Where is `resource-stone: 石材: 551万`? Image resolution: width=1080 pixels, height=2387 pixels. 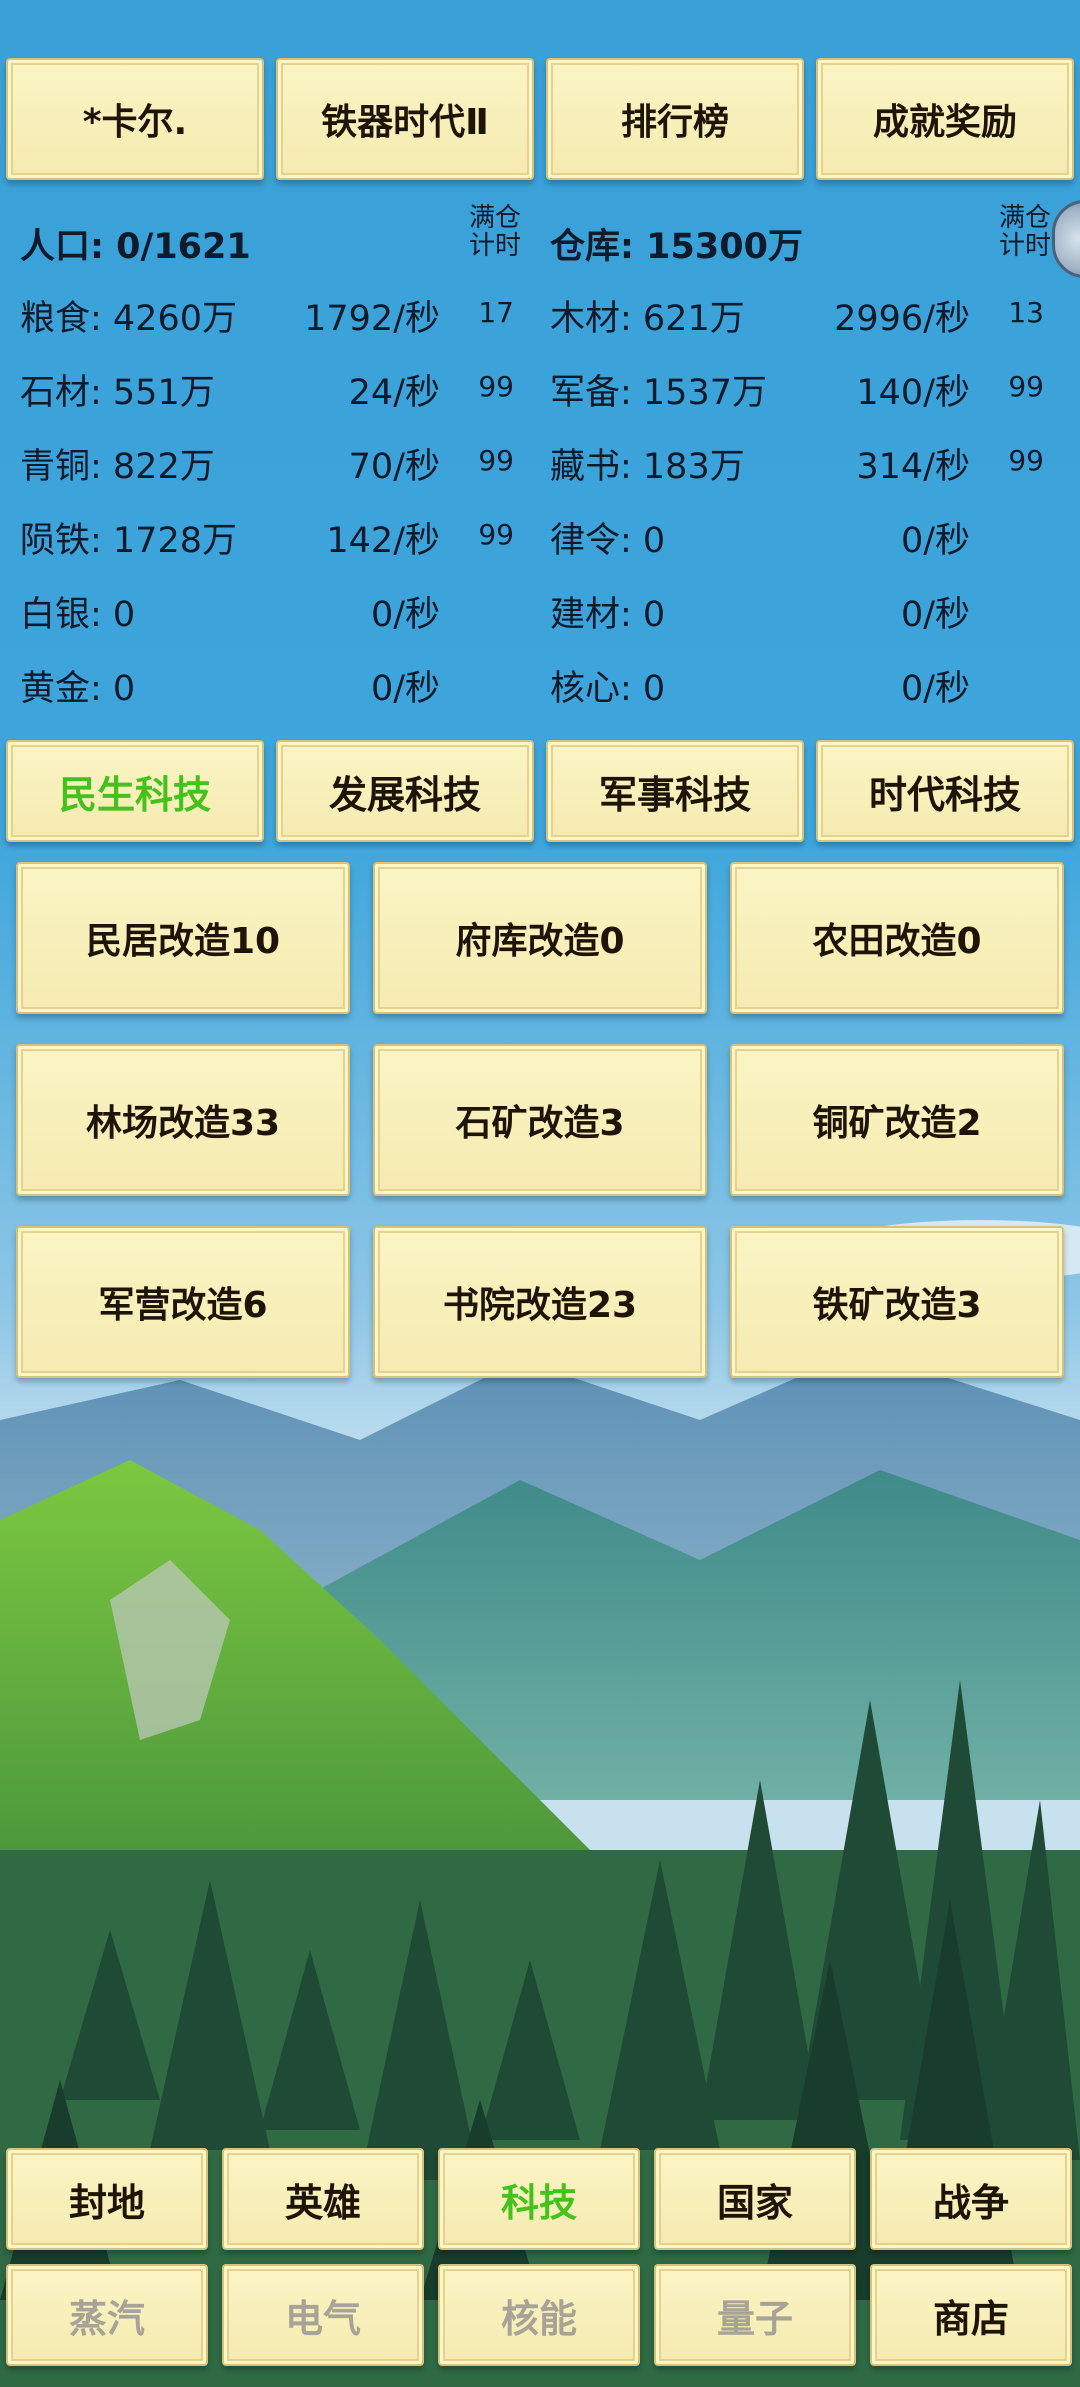
resource-stone: 石材: 551万 is located at coordinates (117, 393).